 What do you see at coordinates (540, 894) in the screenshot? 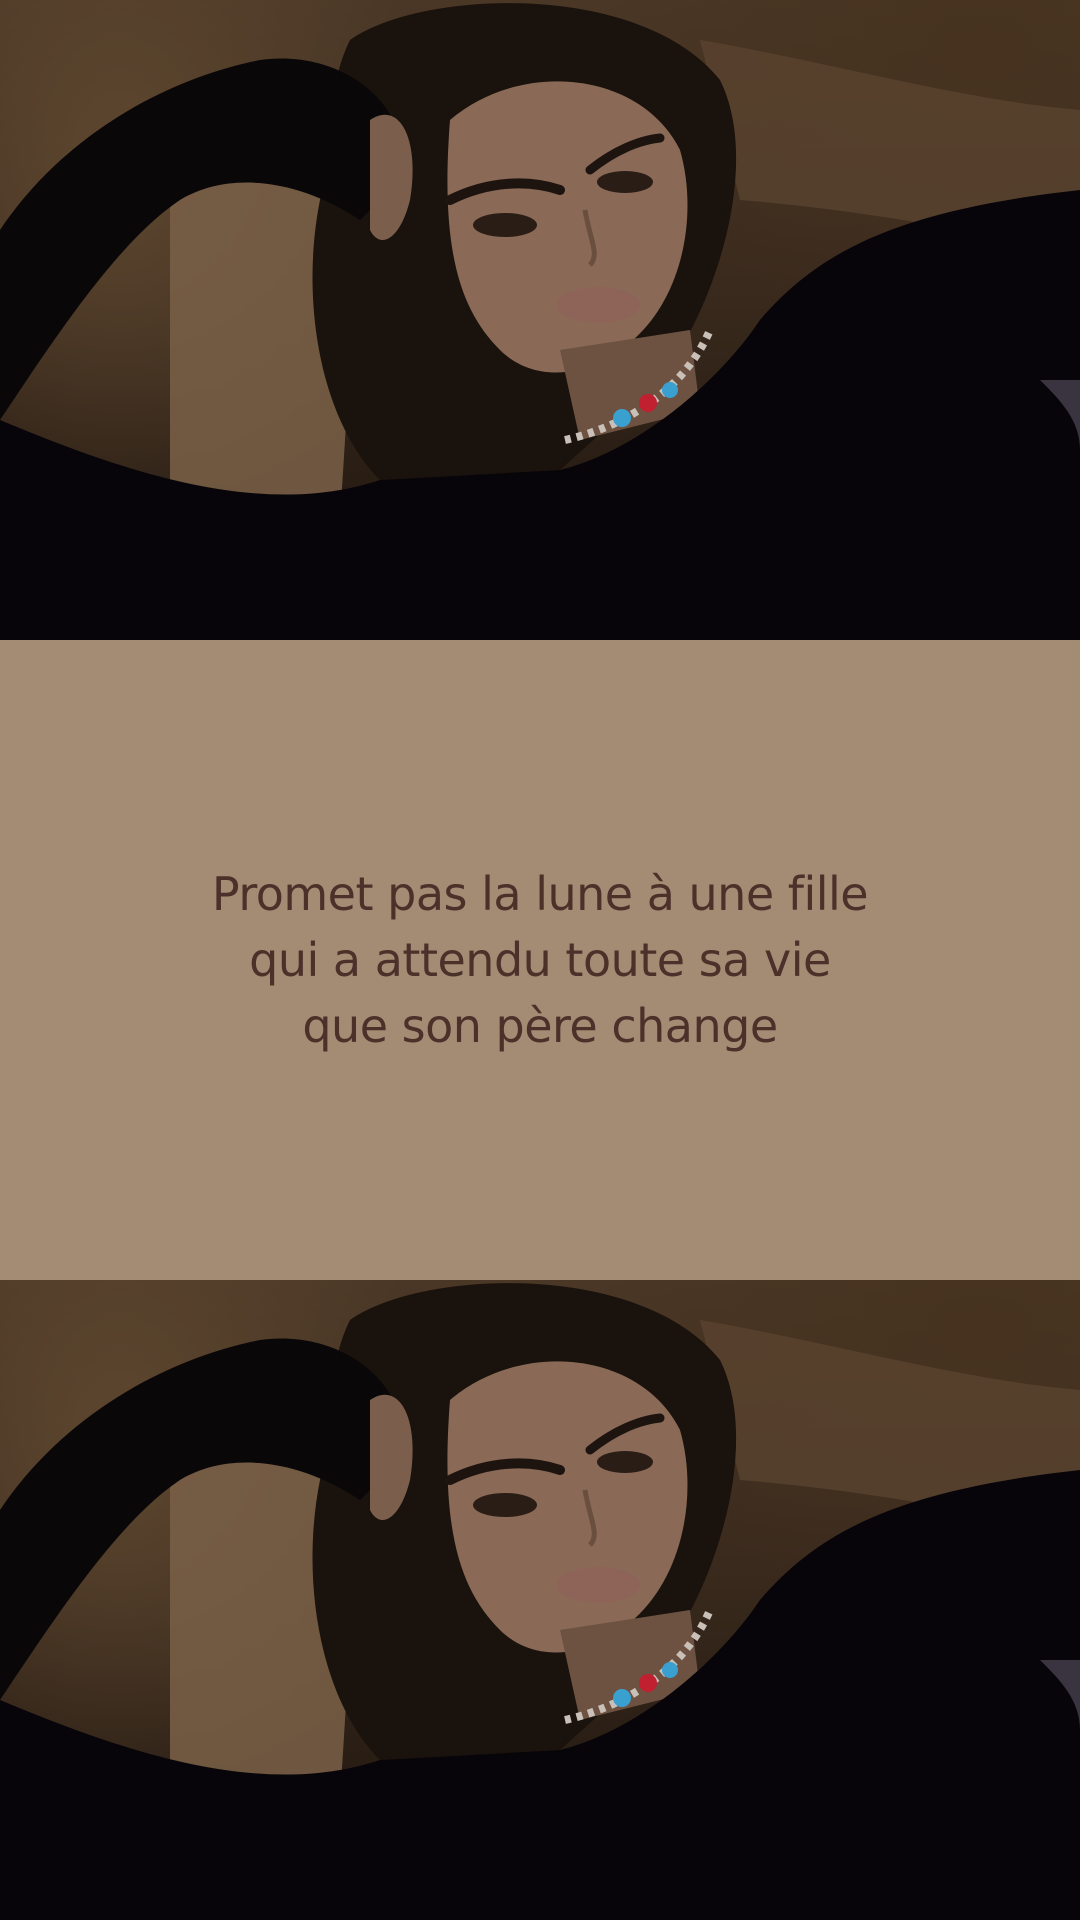
I see `quote-line-1: Promet pas la lune à une fille` at bounding box center [540, 894].